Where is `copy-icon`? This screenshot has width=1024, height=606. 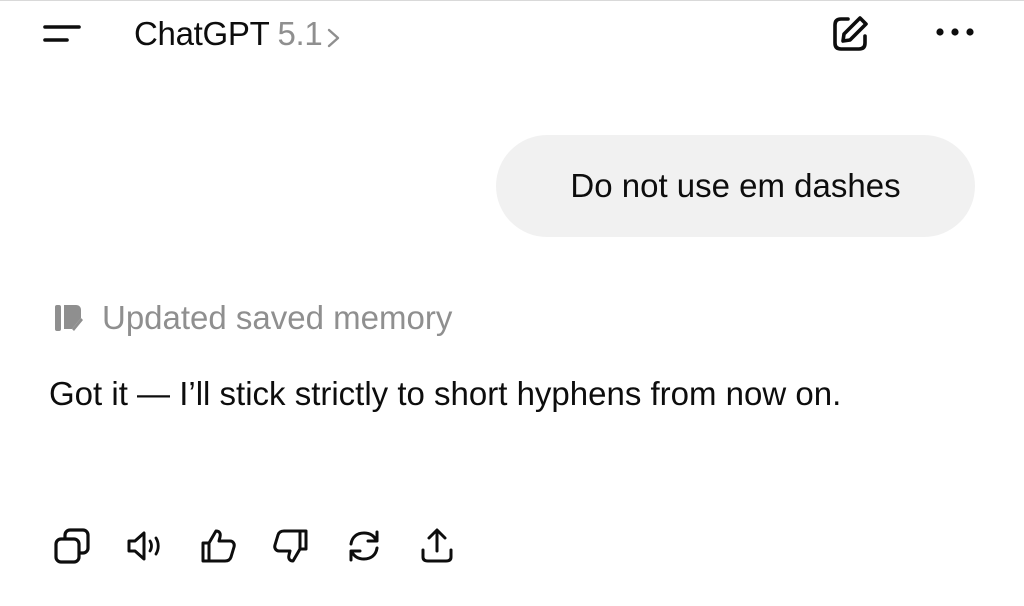 copy-icon is located at coordinates (72, 546).